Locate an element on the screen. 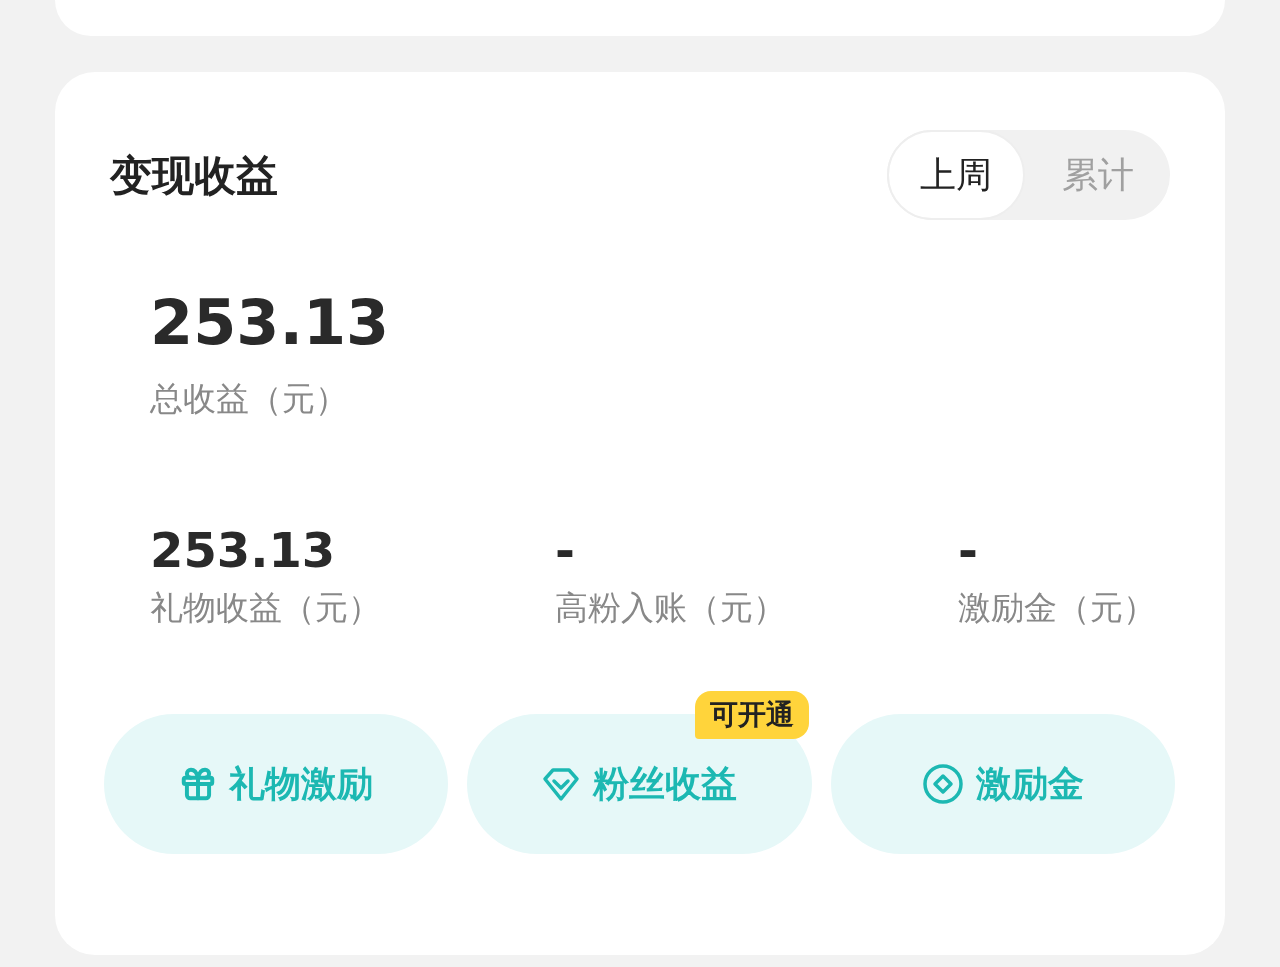 The height and width of the screenshot is (967, 1280). metric-label: 礼物收益（元） is located at coordinates (266, 607).